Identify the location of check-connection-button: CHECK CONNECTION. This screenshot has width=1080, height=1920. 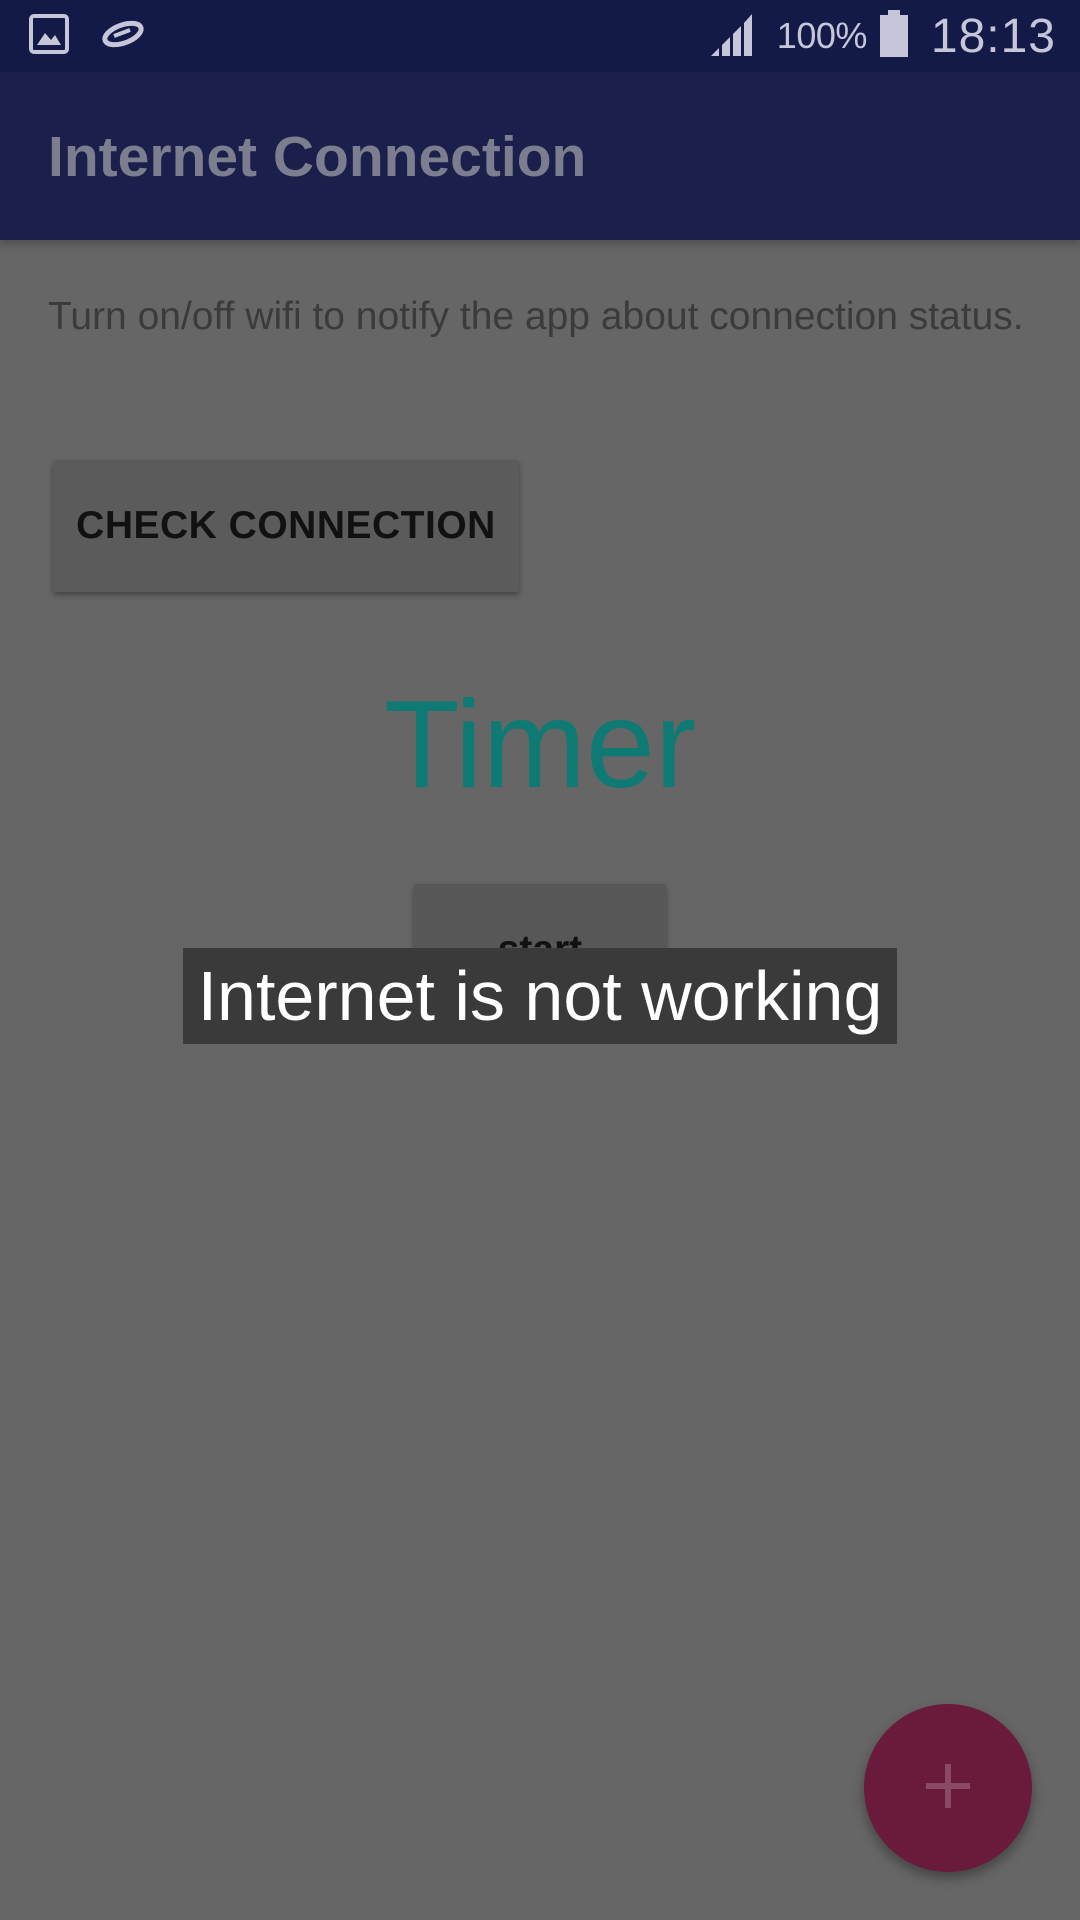
(286, 526).